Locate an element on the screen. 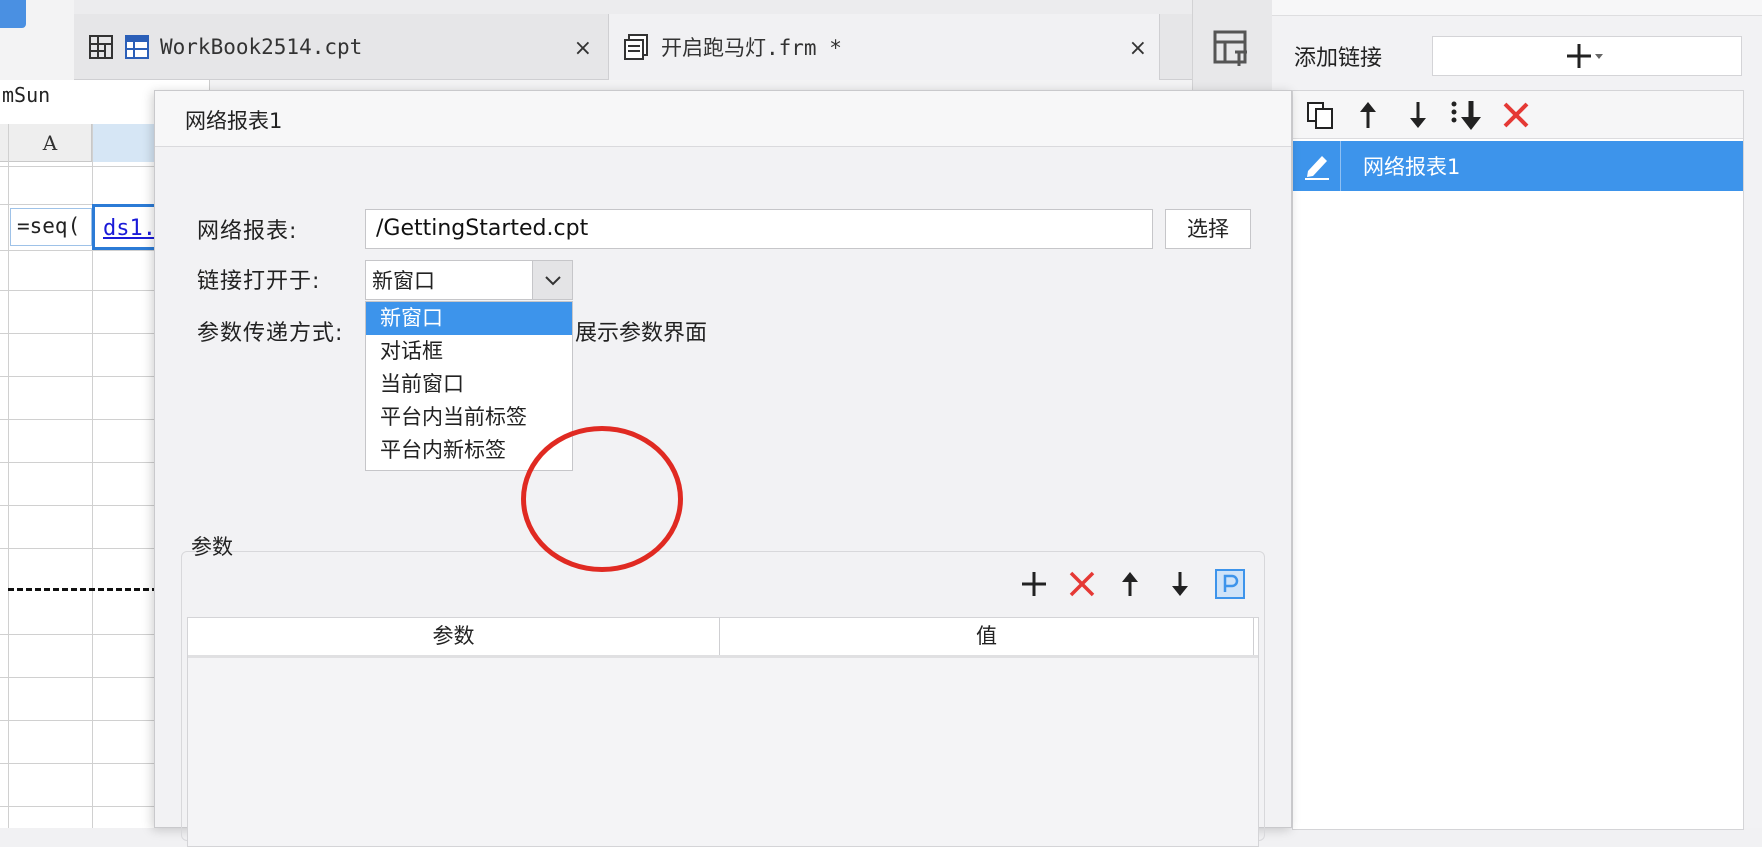  dropdown-option-platform-new-tab: 平台内新标签 is located at coordinates (469, 450).